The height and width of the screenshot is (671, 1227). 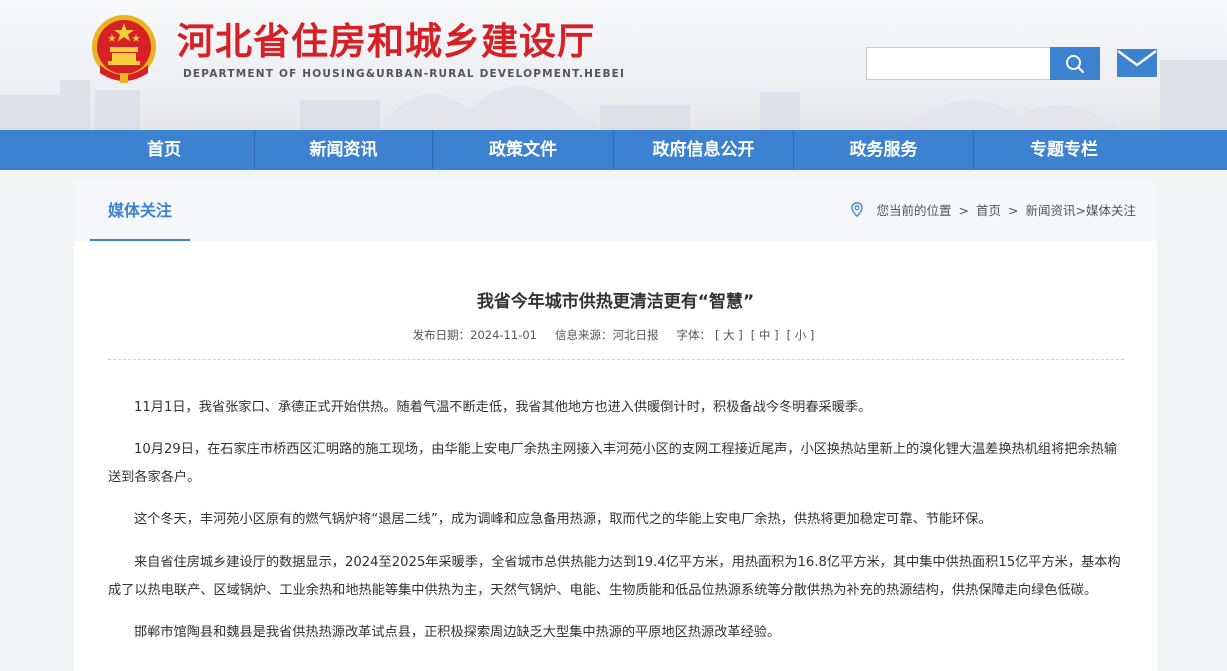 I want to click on nav-item-news: 新闻资讯, so click(x=343, y=150).